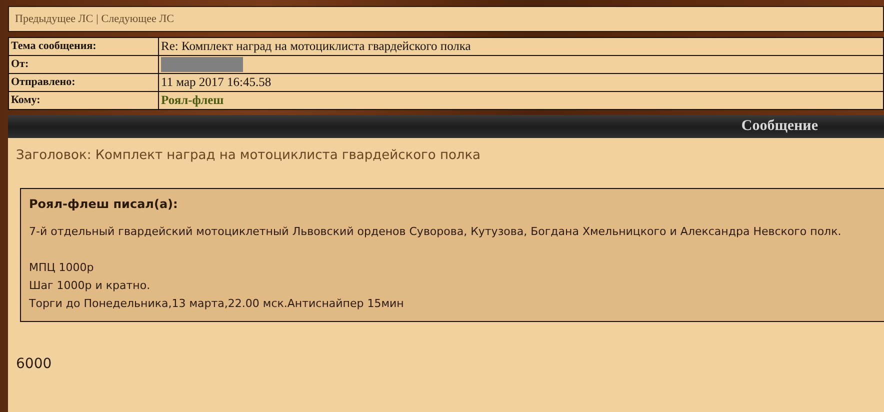  What do you see at coordinates (521, 83) in the screenshot?
I see `field-value: 11 мар 2017 16:45.58` at bounding box center [521, 83].